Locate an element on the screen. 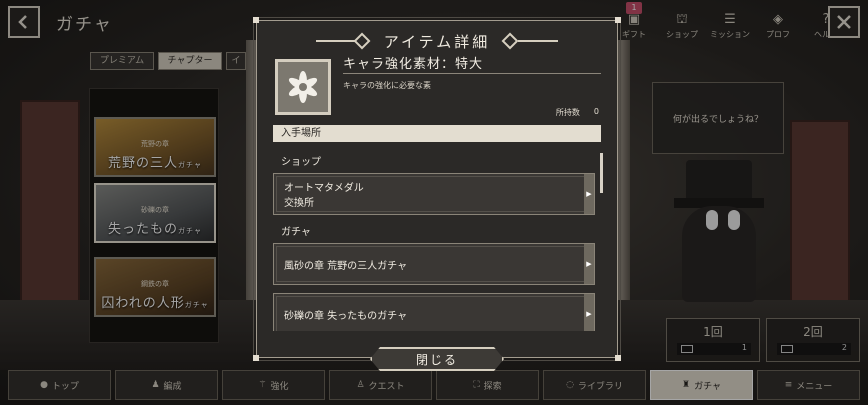  source-section-header: 入手場所 is located at coordinates (437, 133).